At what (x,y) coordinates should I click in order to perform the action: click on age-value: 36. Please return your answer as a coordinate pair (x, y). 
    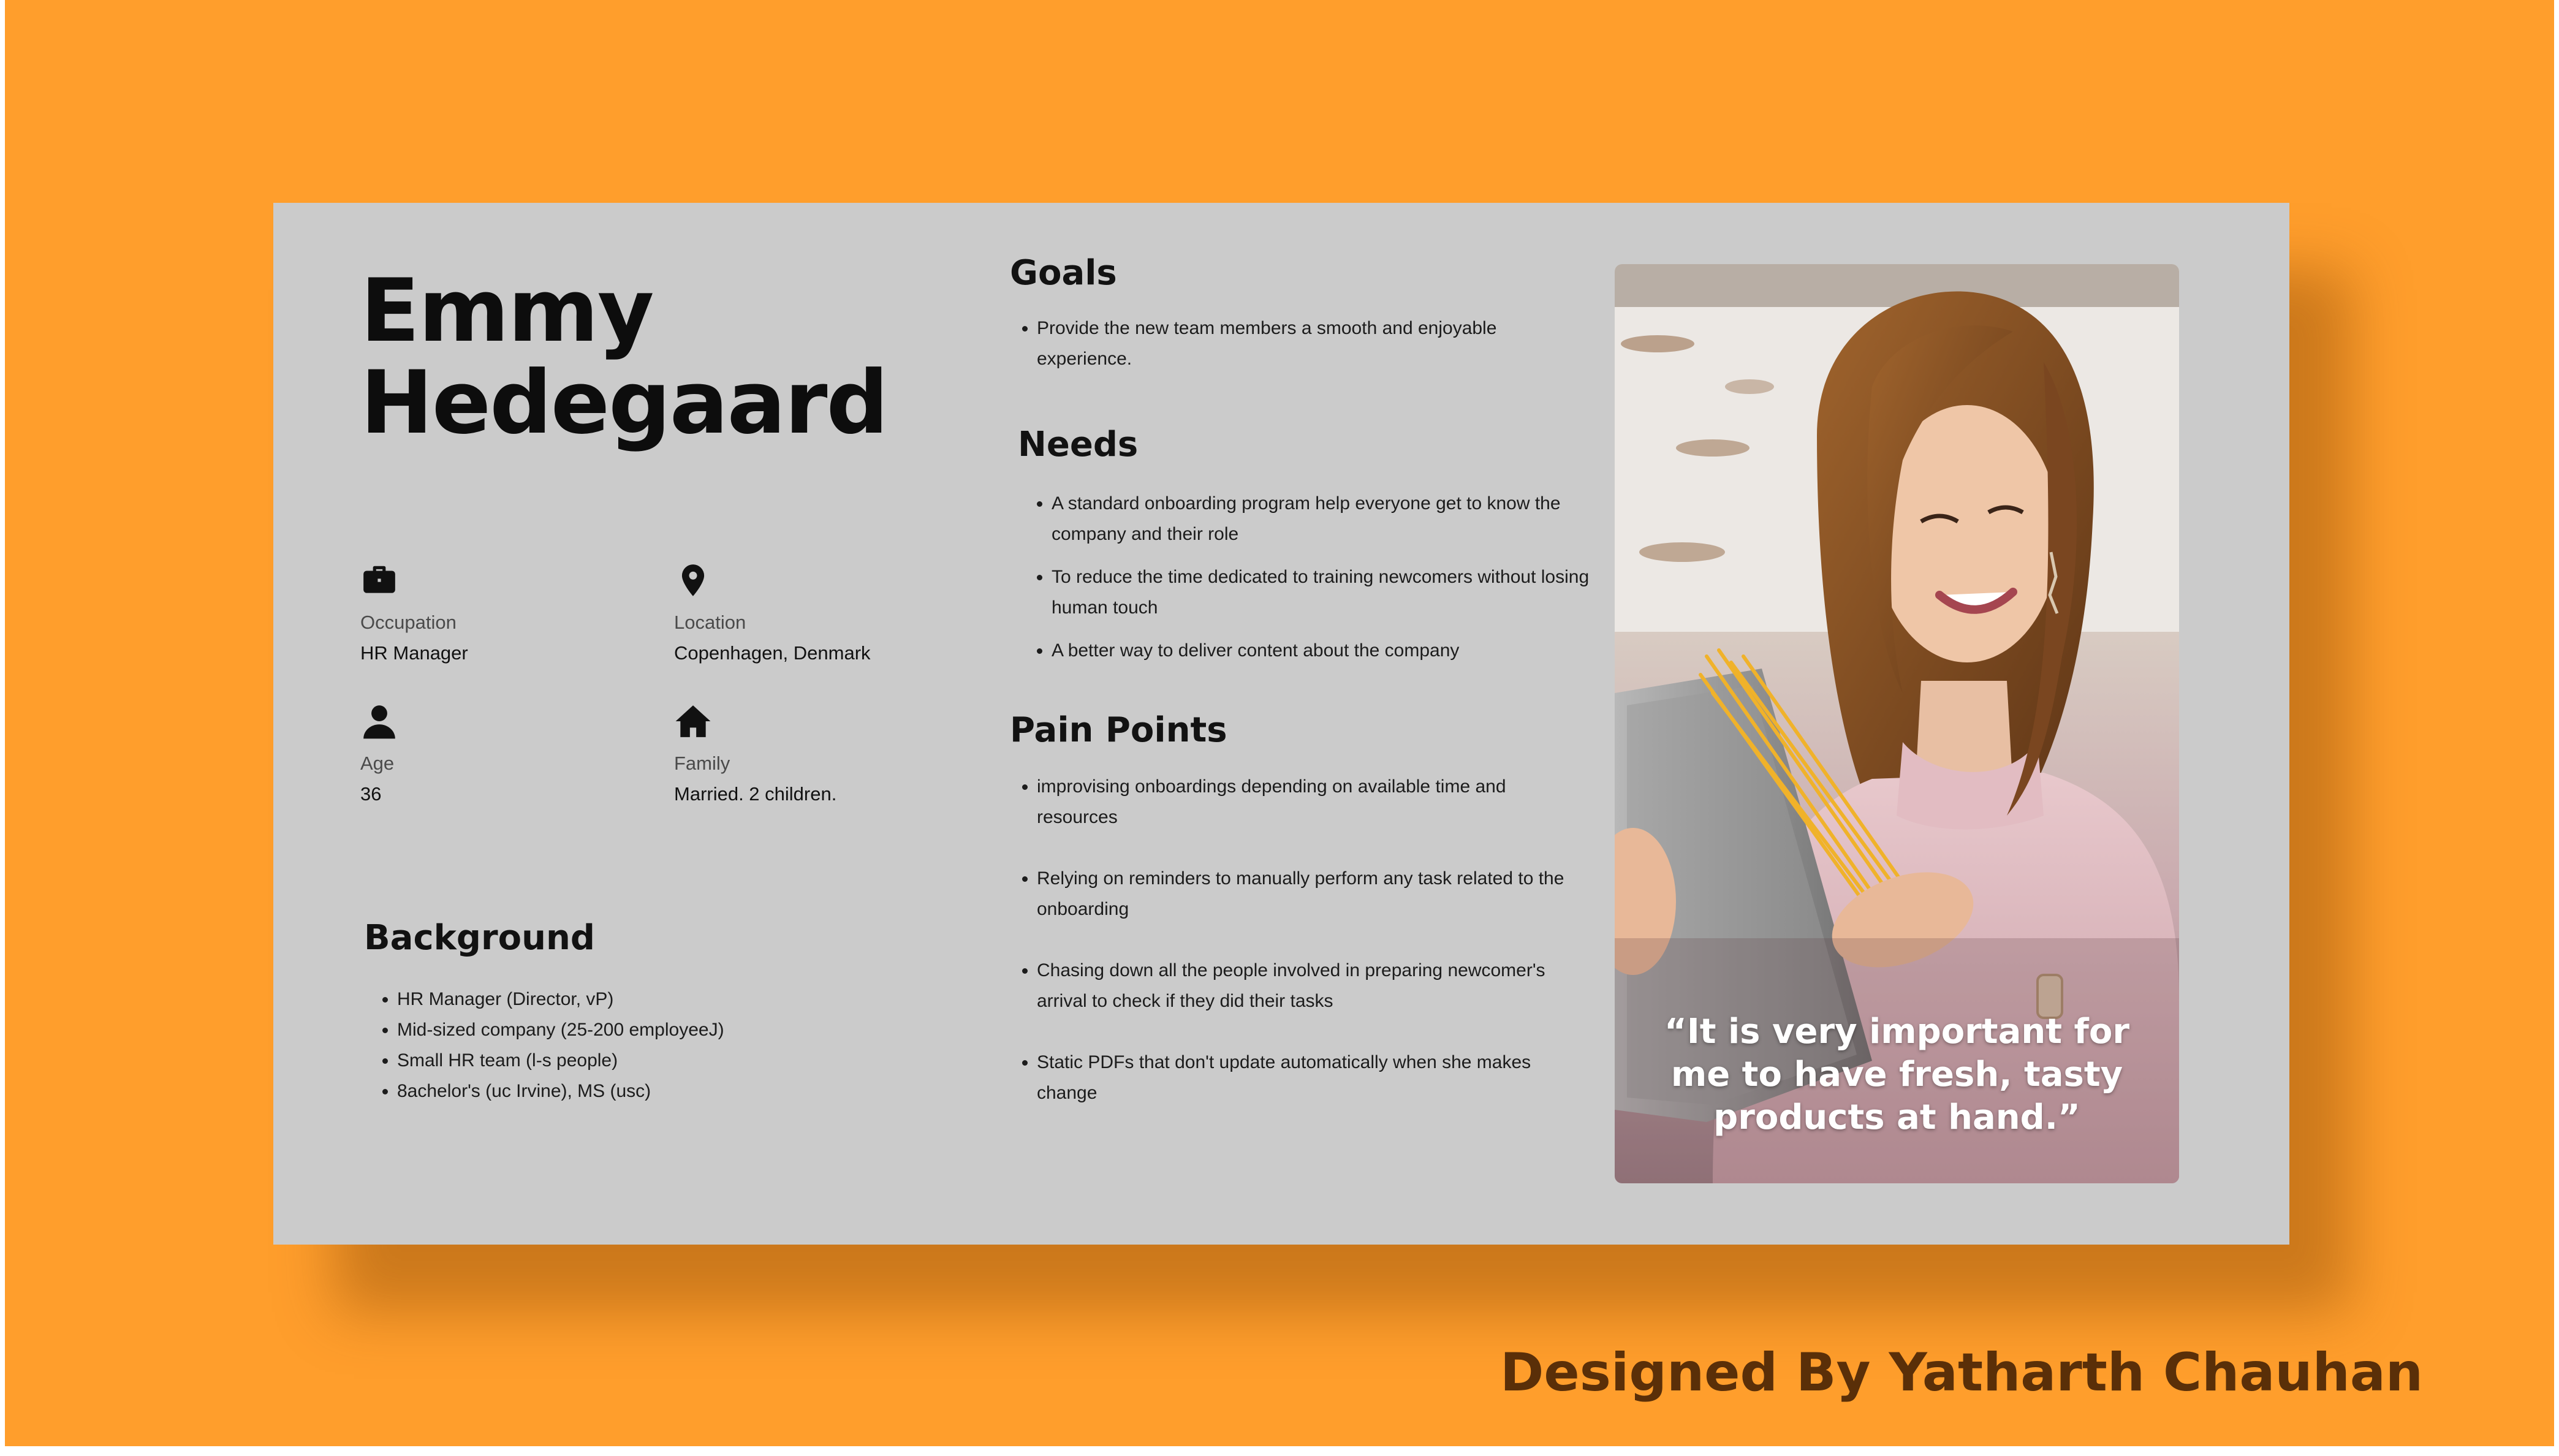
    Looking at the image, I should click on (371, 794).